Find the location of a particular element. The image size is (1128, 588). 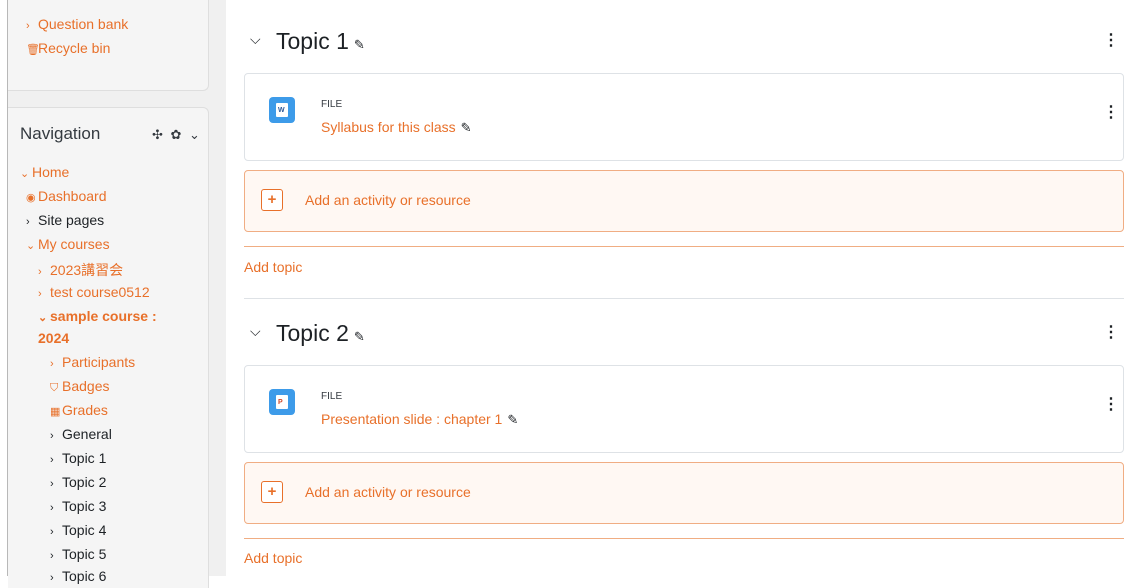

sidebar-item-label: Site pages is located at coordinates (71, 220).